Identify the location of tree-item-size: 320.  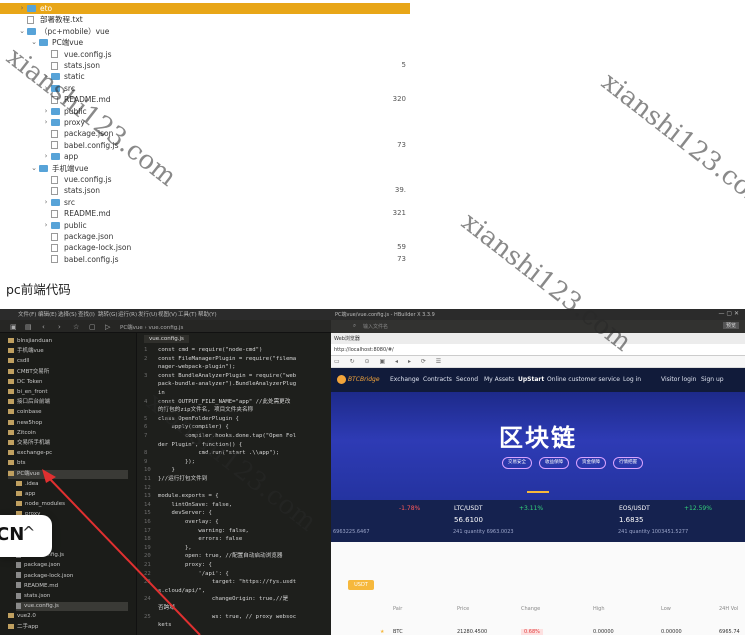
(399, 99).